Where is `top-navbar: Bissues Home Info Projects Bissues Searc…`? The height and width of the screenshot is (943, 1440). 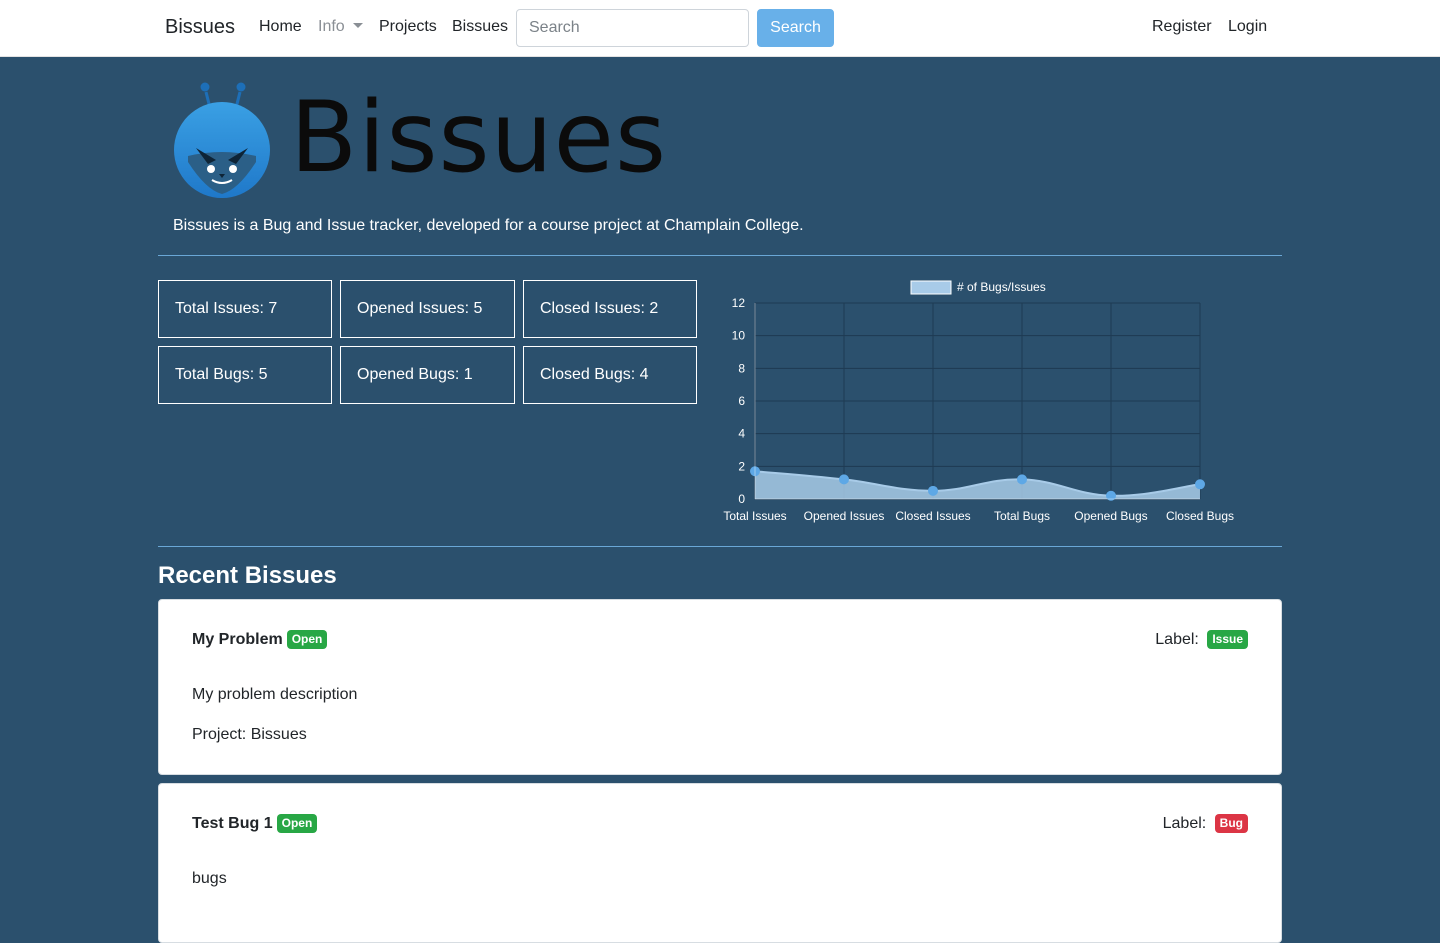
top-navbar: Bissues Home Info Projects Bissues Searc… is located at coordinates (720, 28).